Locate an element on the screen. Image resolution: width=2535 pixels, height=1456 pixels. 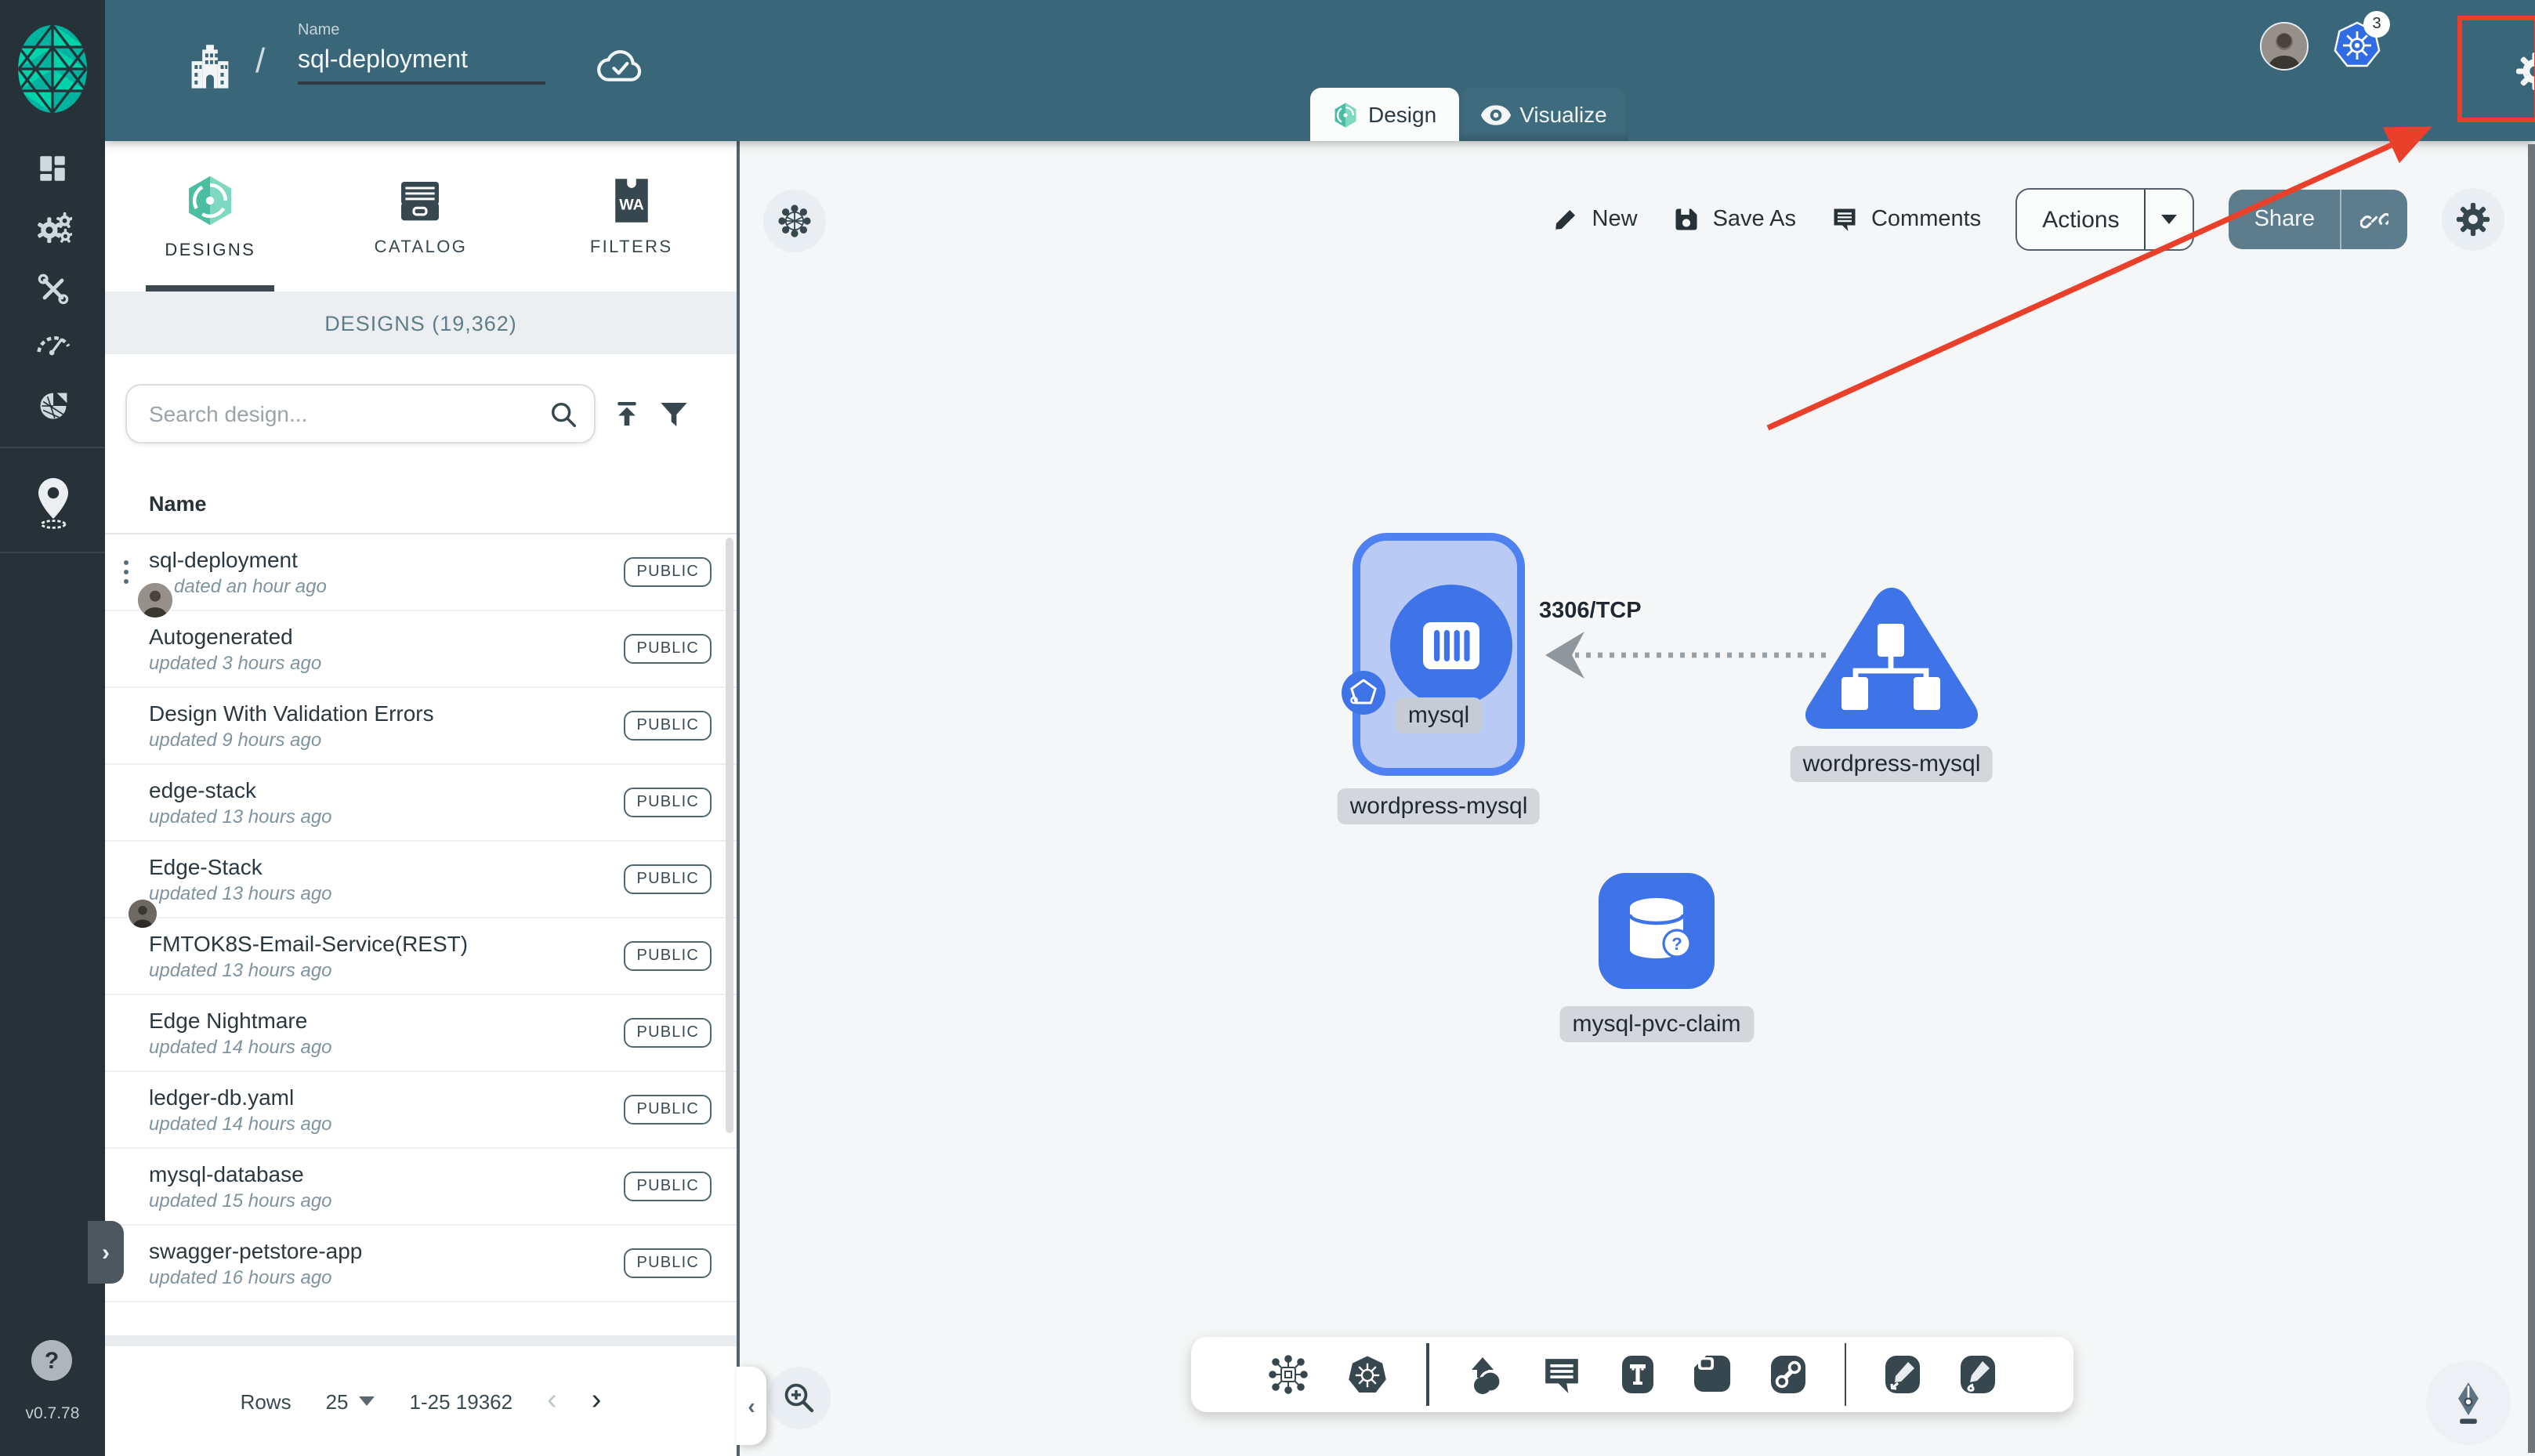
panel-tab-filters: WA FILTERS is located at coordinates (631, 216).